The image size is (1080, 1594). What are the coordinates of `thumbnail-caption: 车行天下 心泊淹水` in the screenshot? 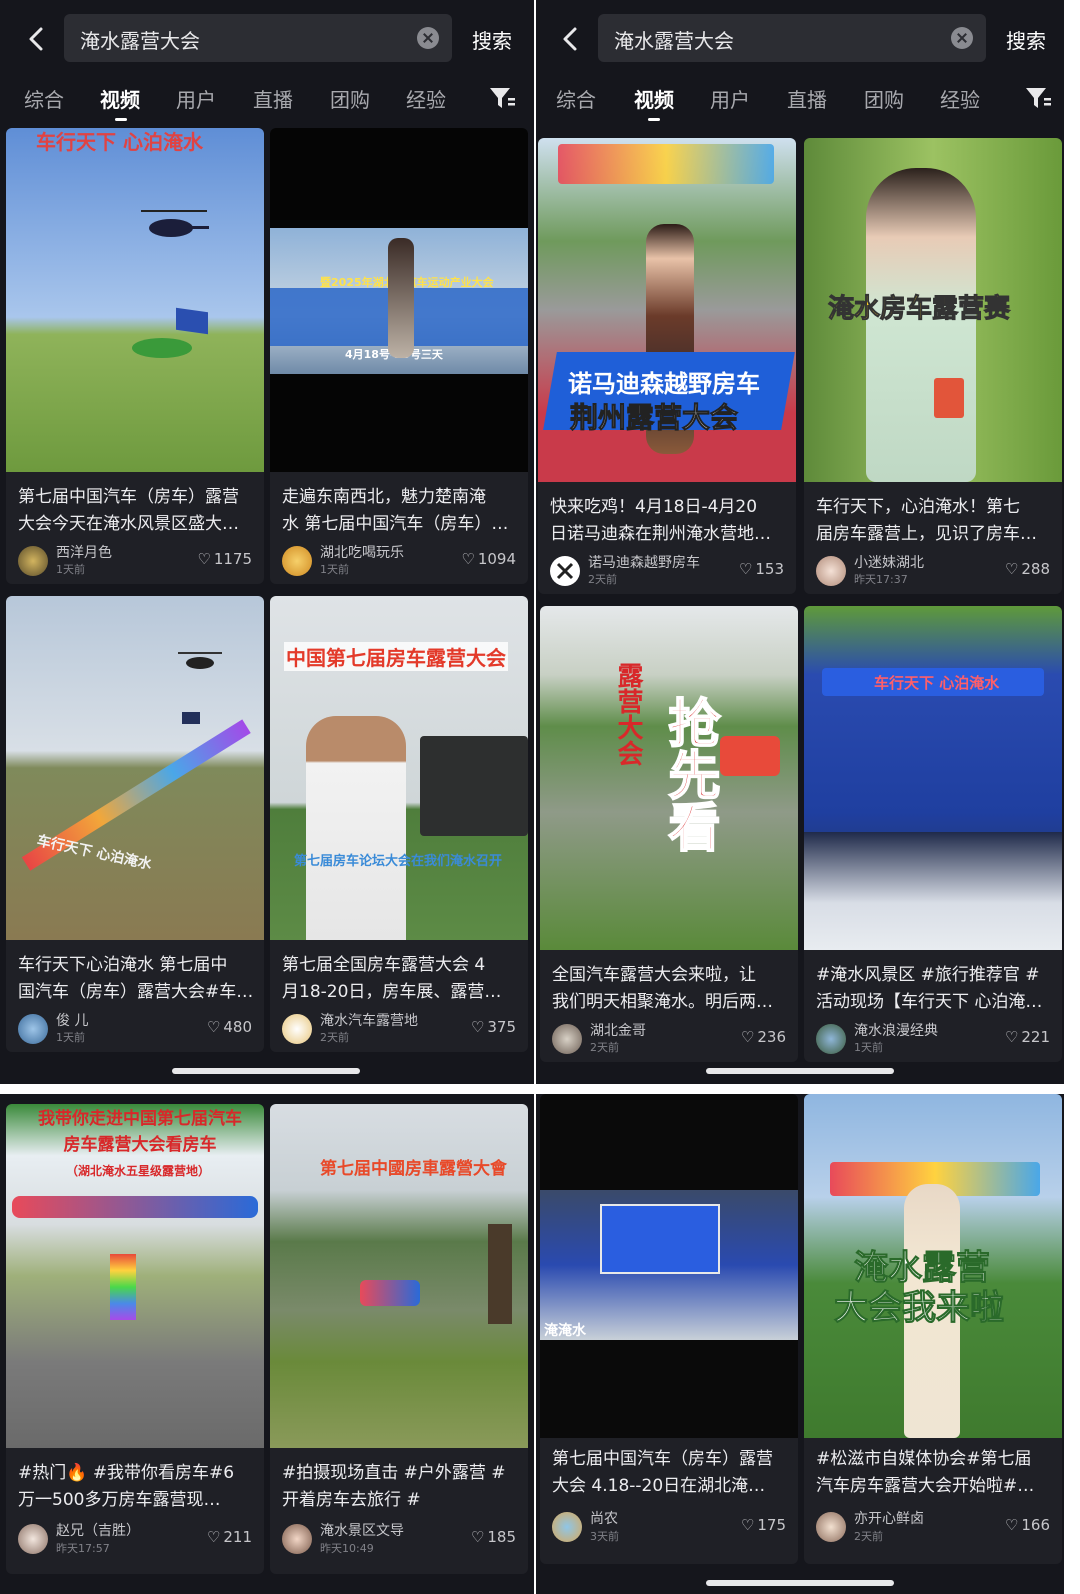 It's located at (119, 142).